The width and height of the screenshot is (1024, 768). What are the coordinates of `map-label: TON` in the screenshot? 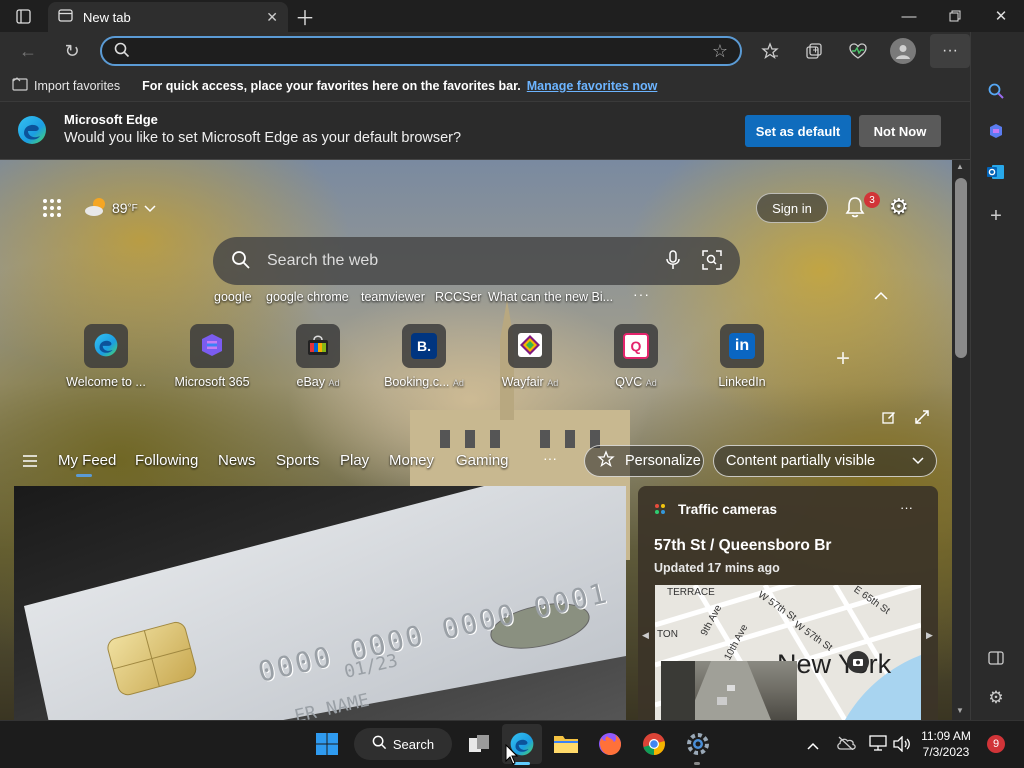 It's located at (667, 634).